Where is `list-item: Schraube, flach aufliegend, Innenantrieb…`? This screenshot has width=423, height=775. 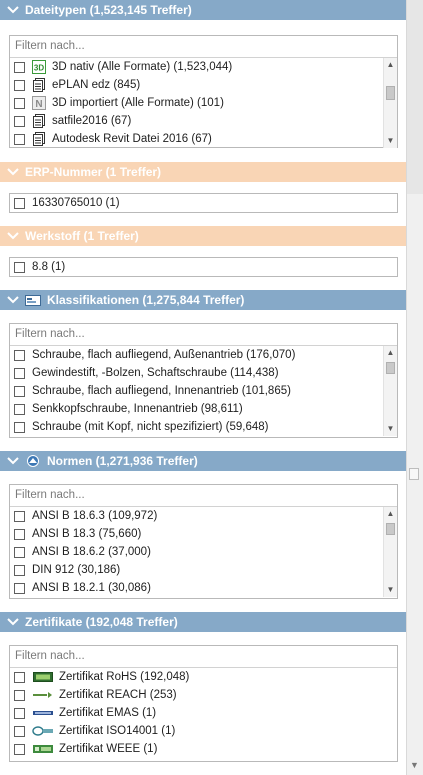
list-item: Schraube, flach aufliegend, Innenantrieb… is located at coordinates (203, 391).